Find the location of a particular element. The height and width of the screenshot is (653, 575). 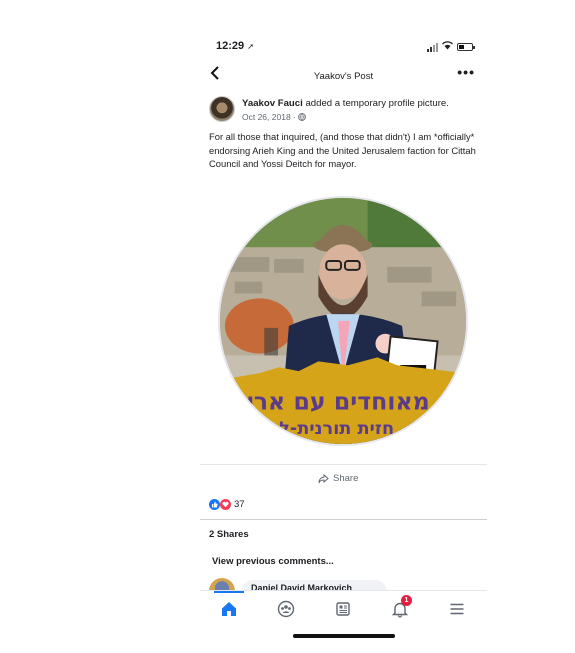

signal-icon is located at coordinates (432, 47).